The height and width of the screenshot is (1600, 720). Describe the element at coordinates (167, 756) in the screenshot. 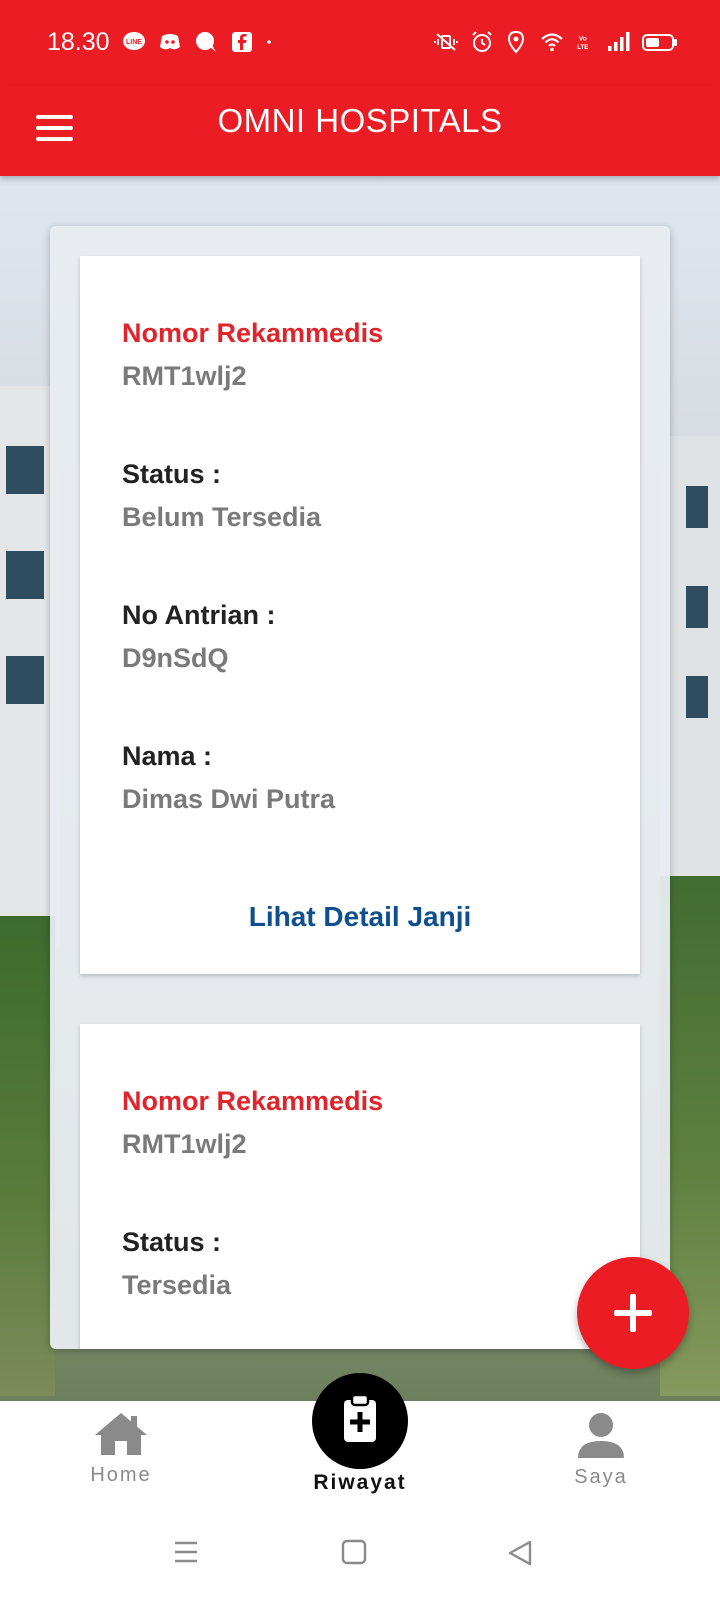

I see `nama-label: Nama :` at that location.